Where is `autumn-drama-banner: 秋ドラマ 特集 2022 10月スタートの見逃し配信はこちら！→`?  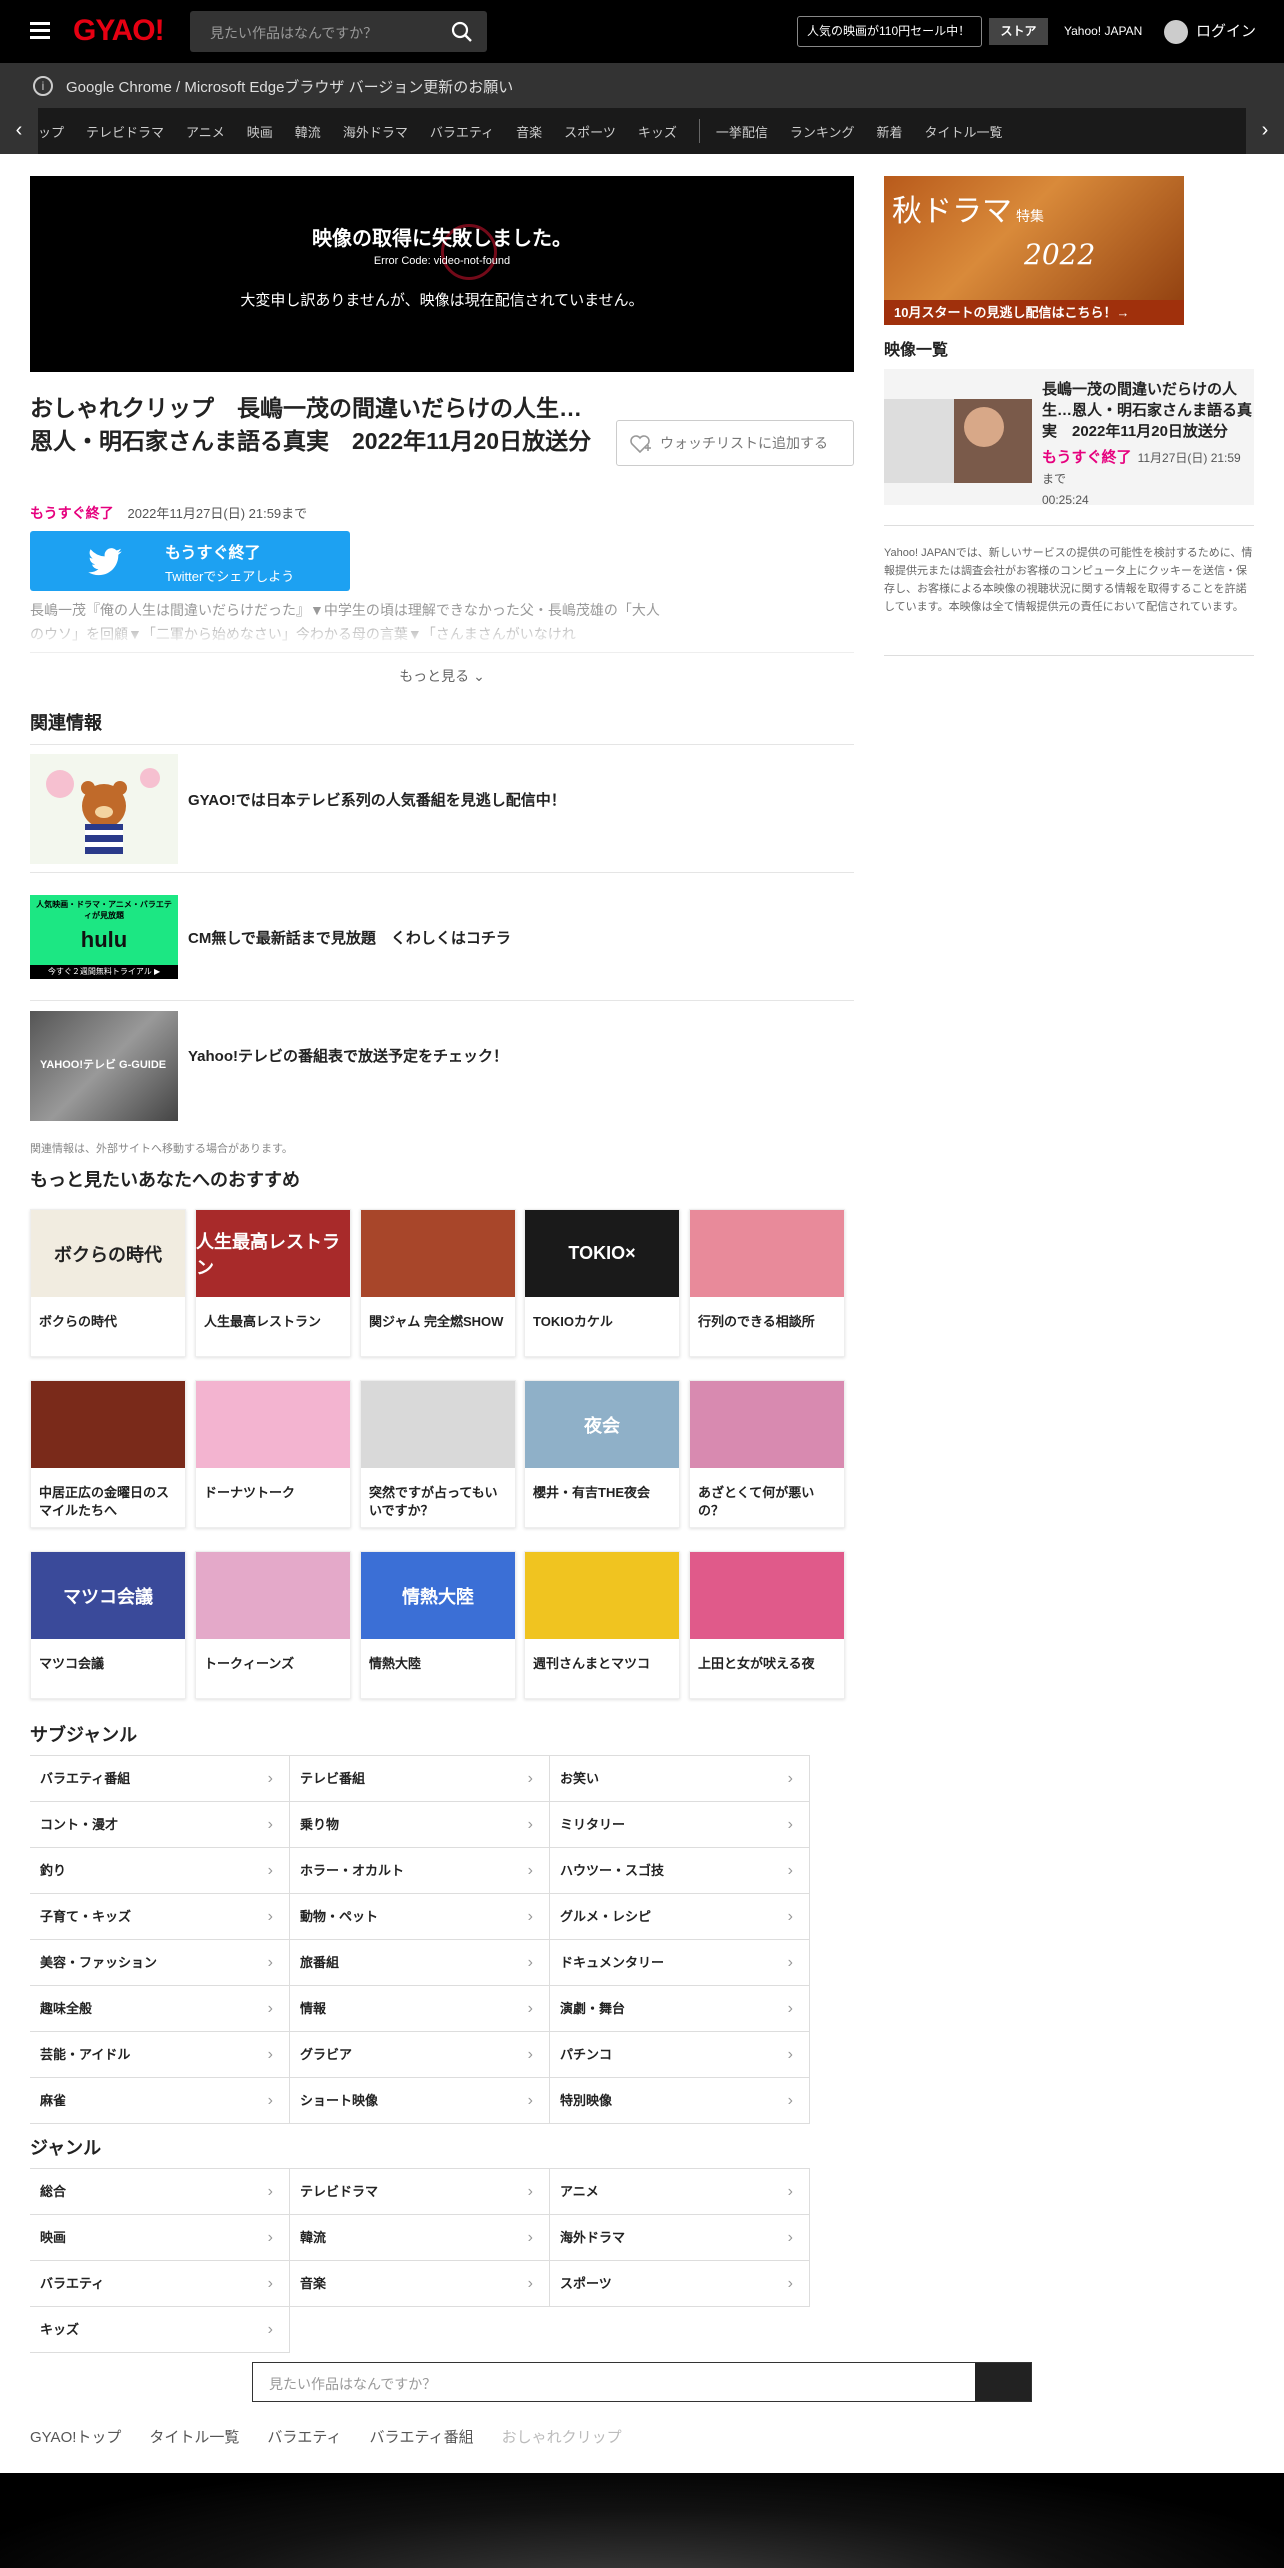 autumn-drama-banner: 秋ドラマ 特集 2022 10月スタートの見逃し配信はこちら！→ is located at coordinates (1034, 250).